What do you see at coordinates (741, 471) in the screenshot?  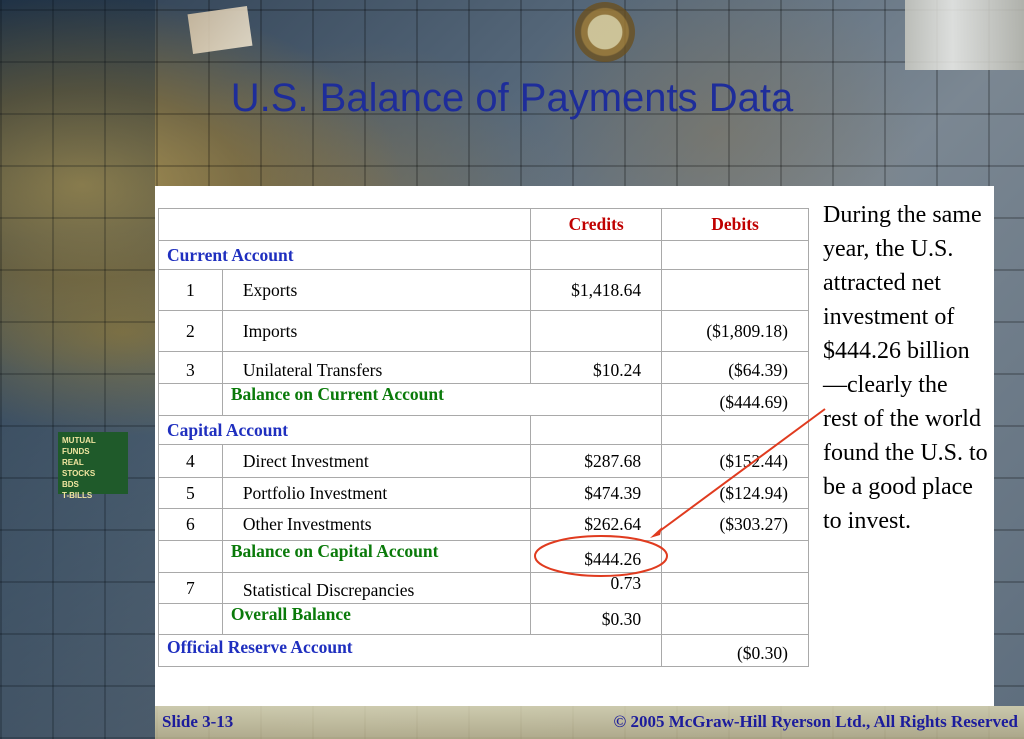 I see `annotation-arrow` at bounding box center [741, 471].